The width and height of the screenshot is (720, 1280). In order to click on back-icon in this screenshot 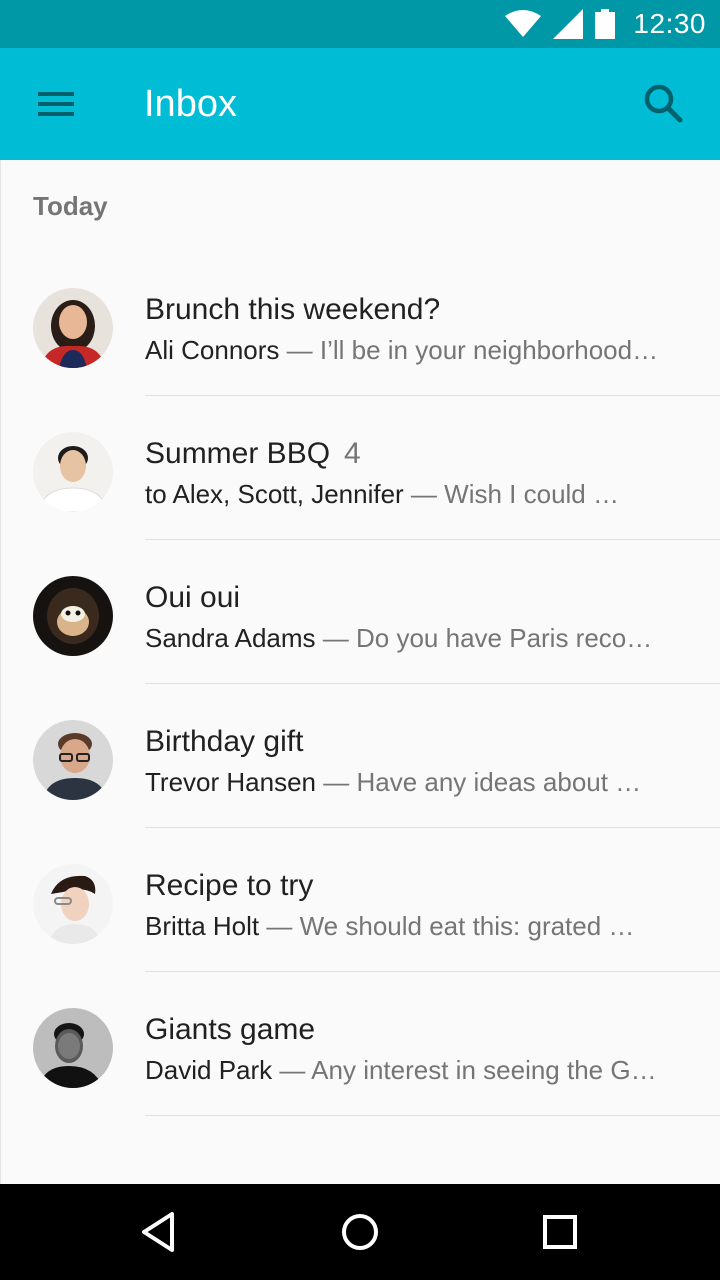, I will do `click(160, 1232)`.